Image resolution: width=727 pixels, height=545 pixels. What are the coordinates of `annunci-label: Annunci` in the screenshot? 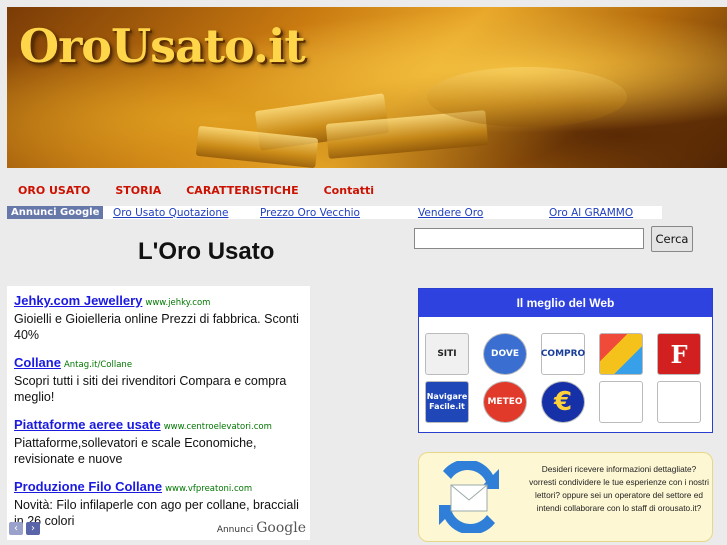 It's located at (235, 530).